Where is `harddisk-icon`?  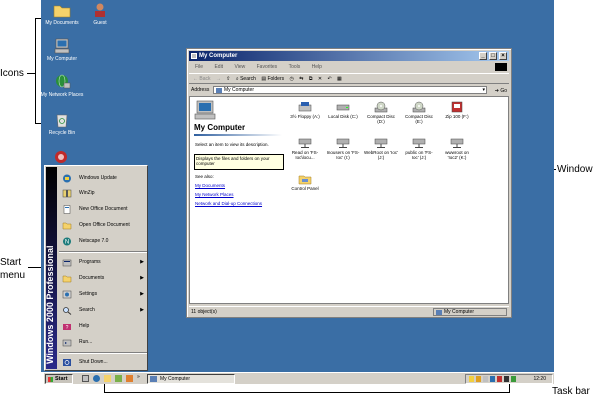
harddisk-icon is located at coordinates (343, 107).